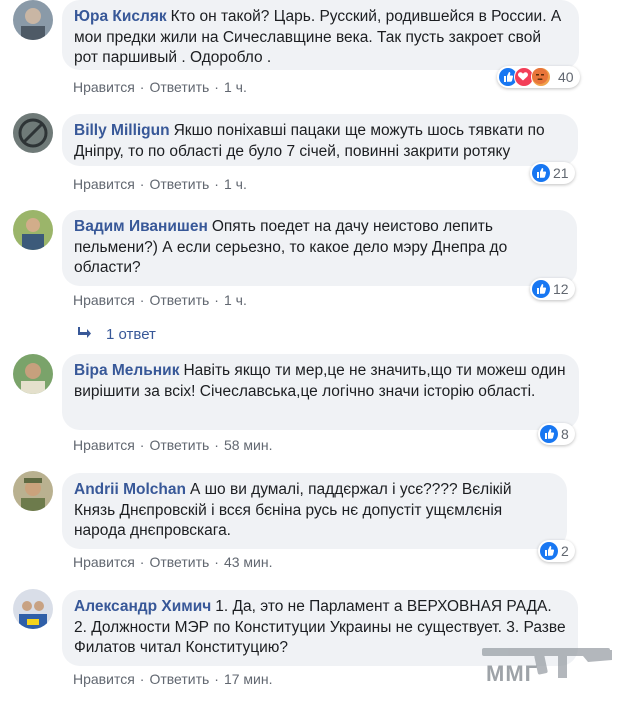  What do you see at coordinates (512, 673) in the screenshot?
I see `watermark-text: ММГ` at bounding box center [512, 673].